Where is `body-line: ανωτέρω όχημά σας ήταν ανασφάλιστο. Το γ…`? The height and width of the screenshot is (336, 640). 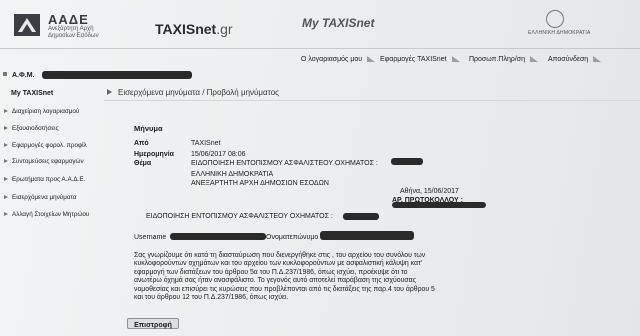 body-line: ανωτέρω όχημά σας ήταν ανασφάλιστο. Το γ… is located at coordinates (275, 281).